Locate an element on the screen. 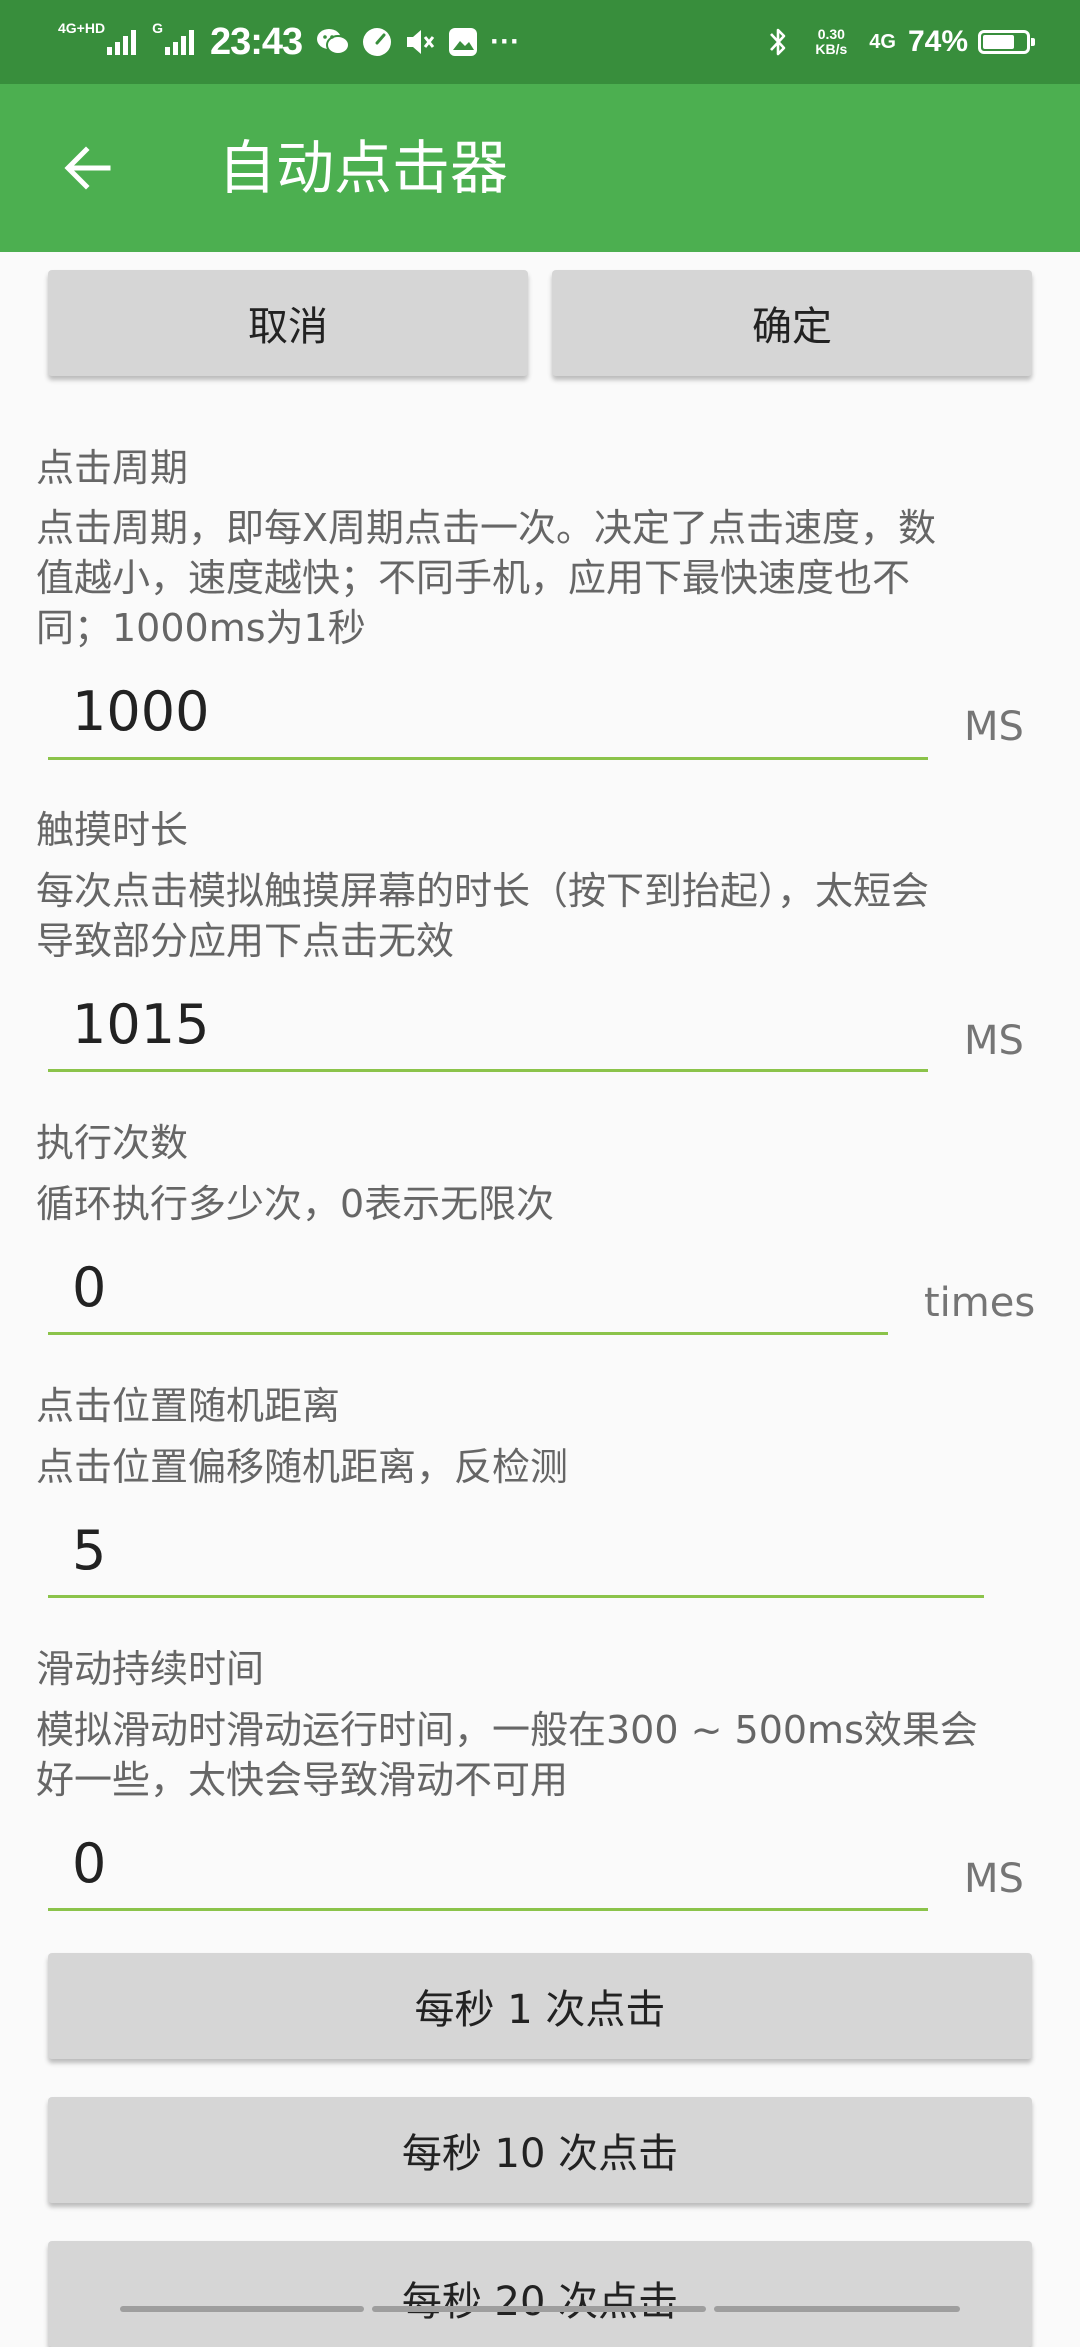 This screenshot has height=2347, width=1080. network-tag-2: G is located at coordinates (157, 28).